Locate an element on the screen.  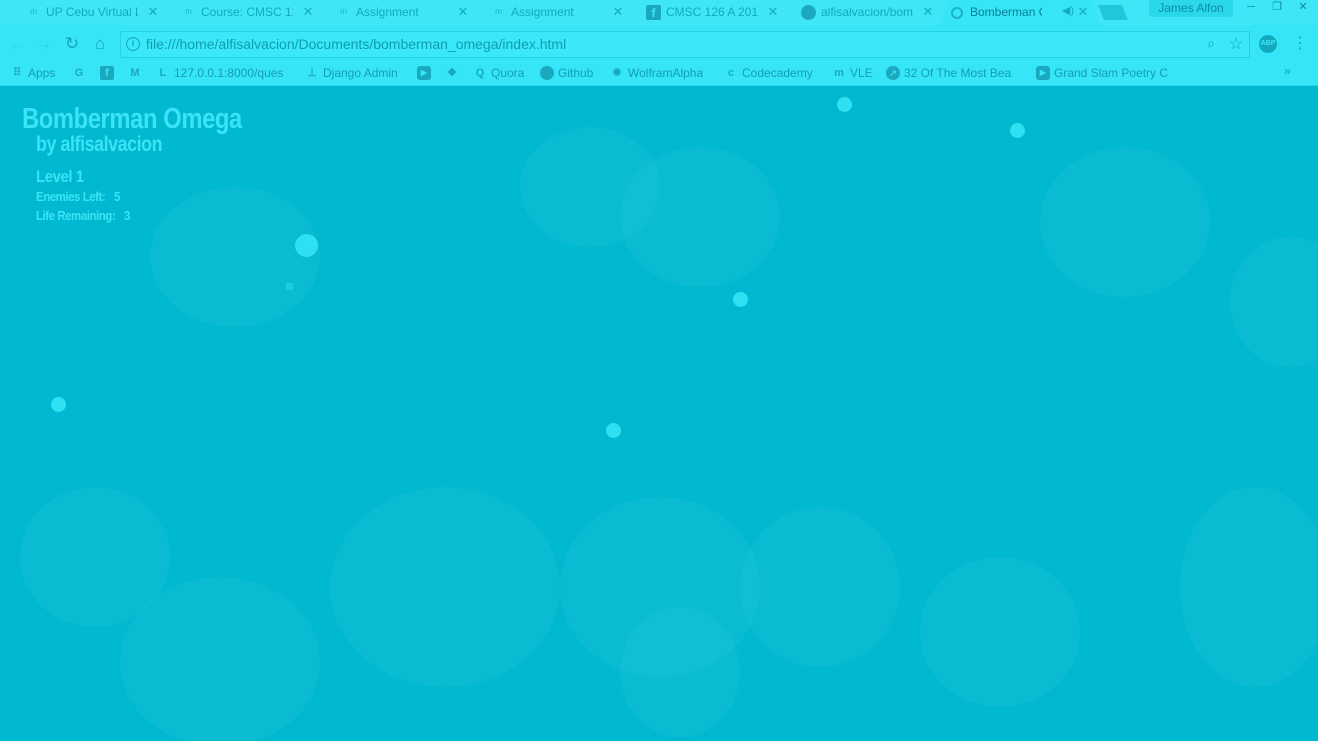
local-server-icon: L is located at coordinates (163, 73).